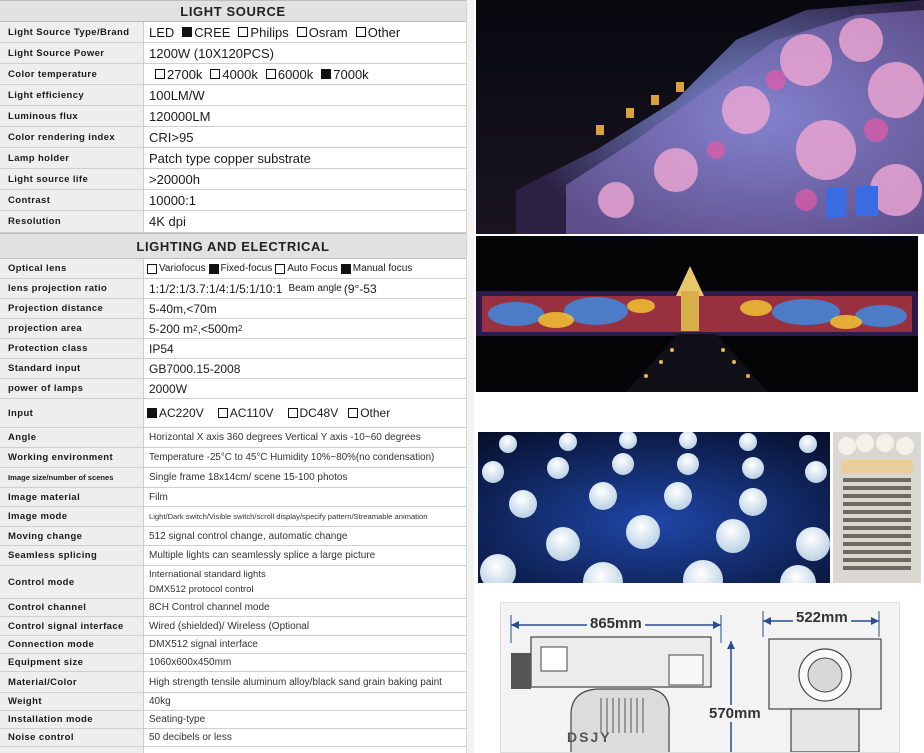 The image size is (924, 753). I want to click on row-label: Luminous flux, so click(72, 116).